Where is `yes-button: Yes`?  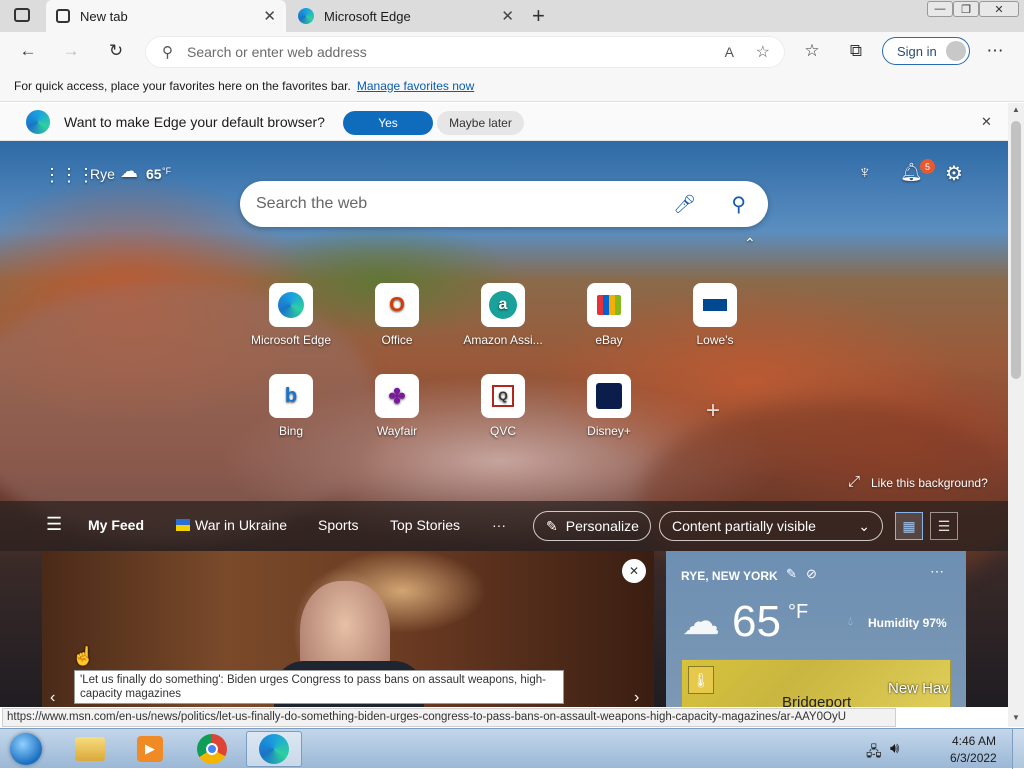
yes-button: Yes is located at coordinates (388, 123).